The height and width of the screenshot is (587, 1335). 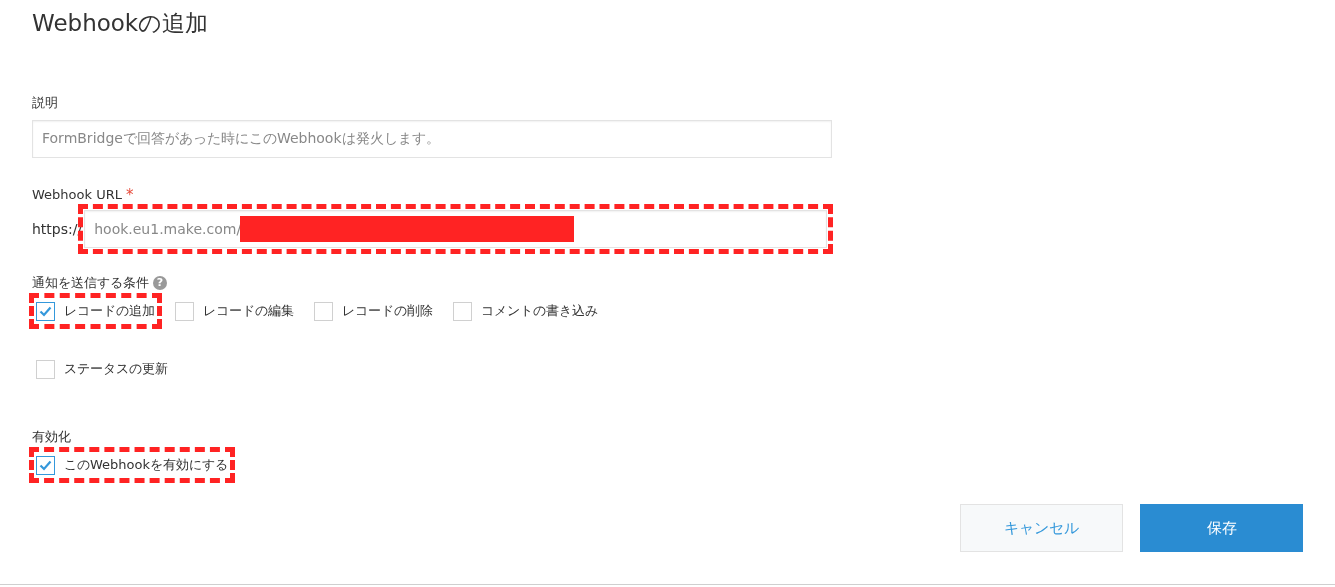 I want to click on page-title: Webhookの追加, so click(x=121, y=23).